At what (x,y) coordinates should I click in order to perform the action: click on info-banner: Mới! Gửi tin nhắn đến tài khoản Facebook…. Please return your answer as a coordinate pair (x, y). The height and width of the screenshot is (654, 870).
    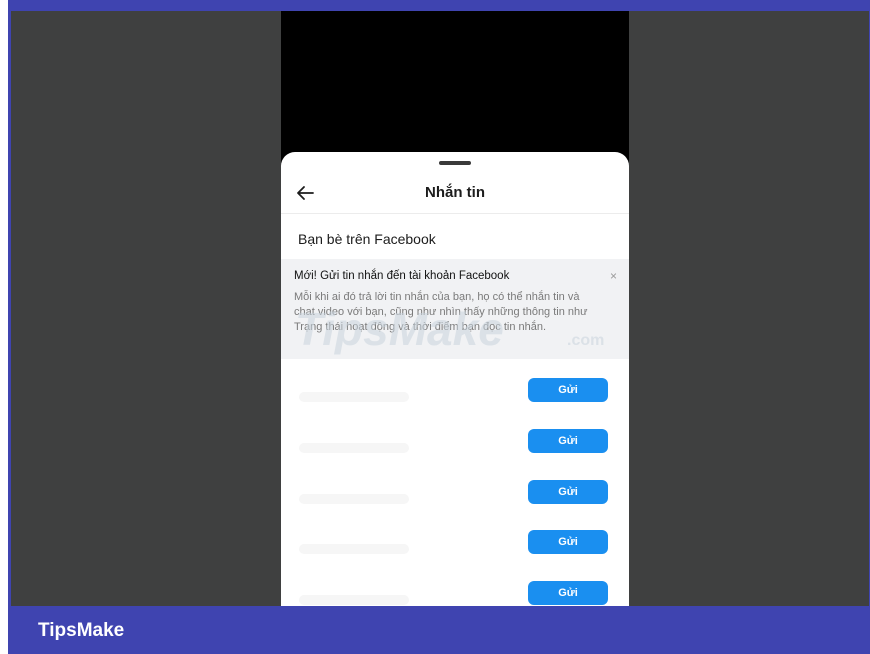
    Looking at the image, I should click on (455, 309).